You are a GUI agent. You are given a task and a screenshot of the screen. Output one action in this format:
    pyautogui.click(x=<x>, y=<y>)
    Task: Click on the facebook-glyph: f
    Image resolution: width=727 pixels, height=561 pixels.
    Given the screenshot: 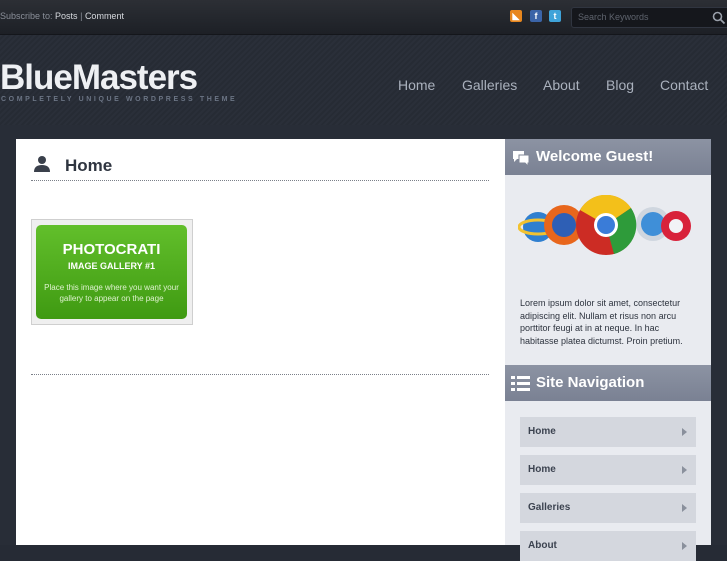 What is the action you would take?
    pyautogui.click(x=536, y=16)
    